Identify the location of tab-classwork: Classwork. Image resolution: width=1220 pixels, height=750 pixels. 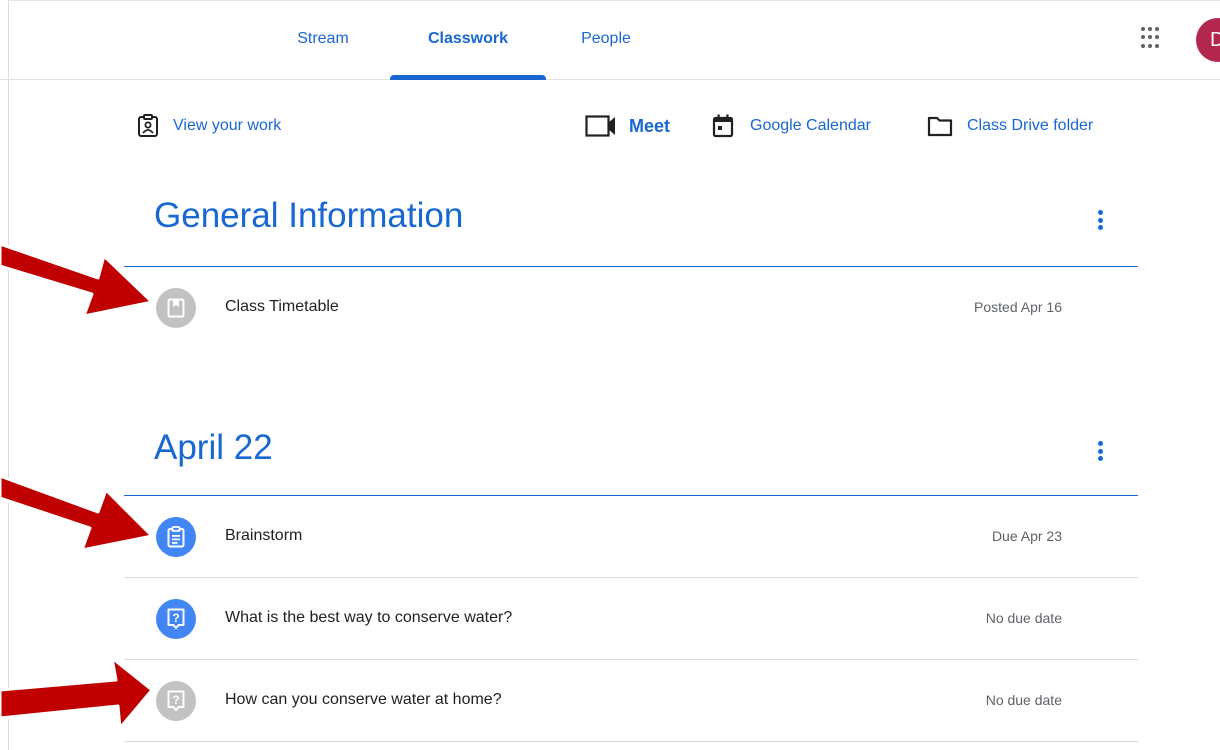
(468, 39).